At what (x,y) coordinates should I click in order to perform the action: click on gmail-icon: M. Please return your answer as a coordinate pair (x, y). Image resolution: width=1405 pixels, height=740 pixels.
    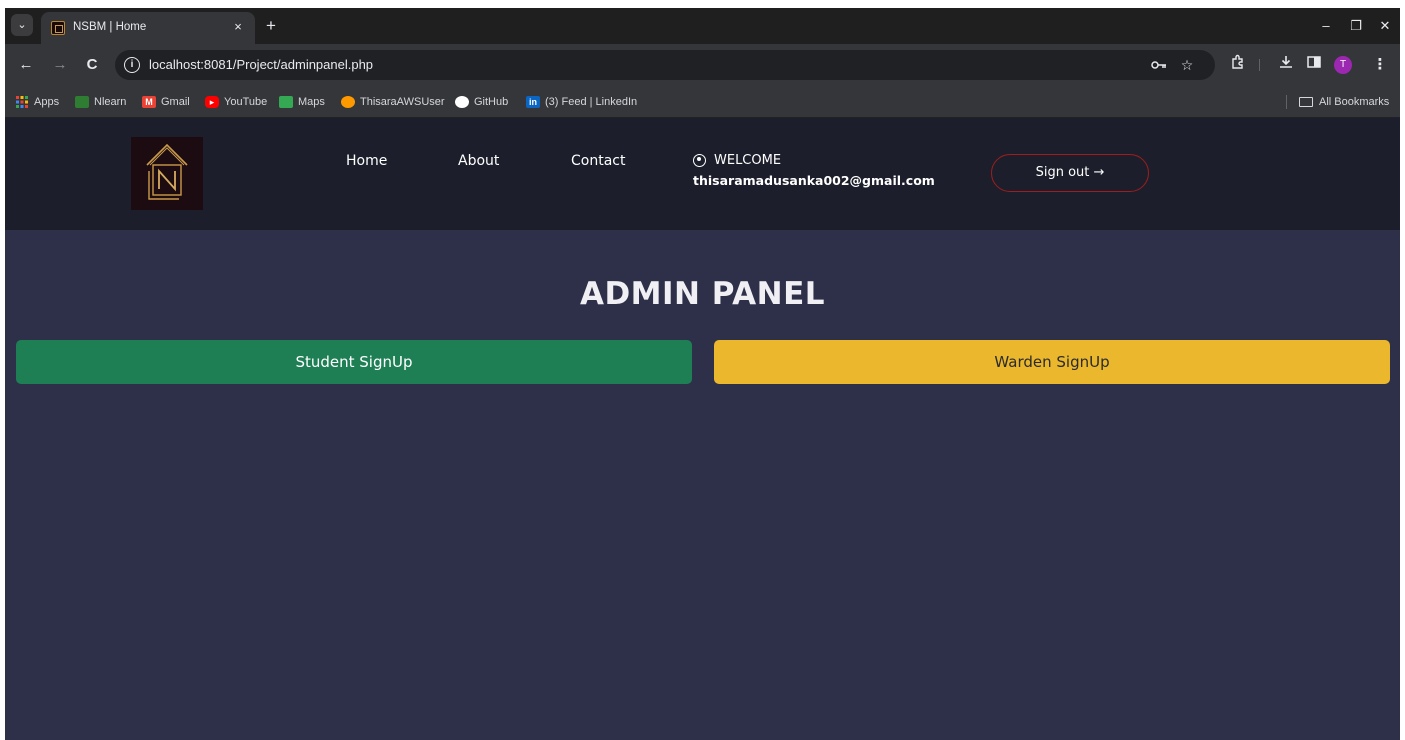
    Looking at the image, I should click on (149, 102).